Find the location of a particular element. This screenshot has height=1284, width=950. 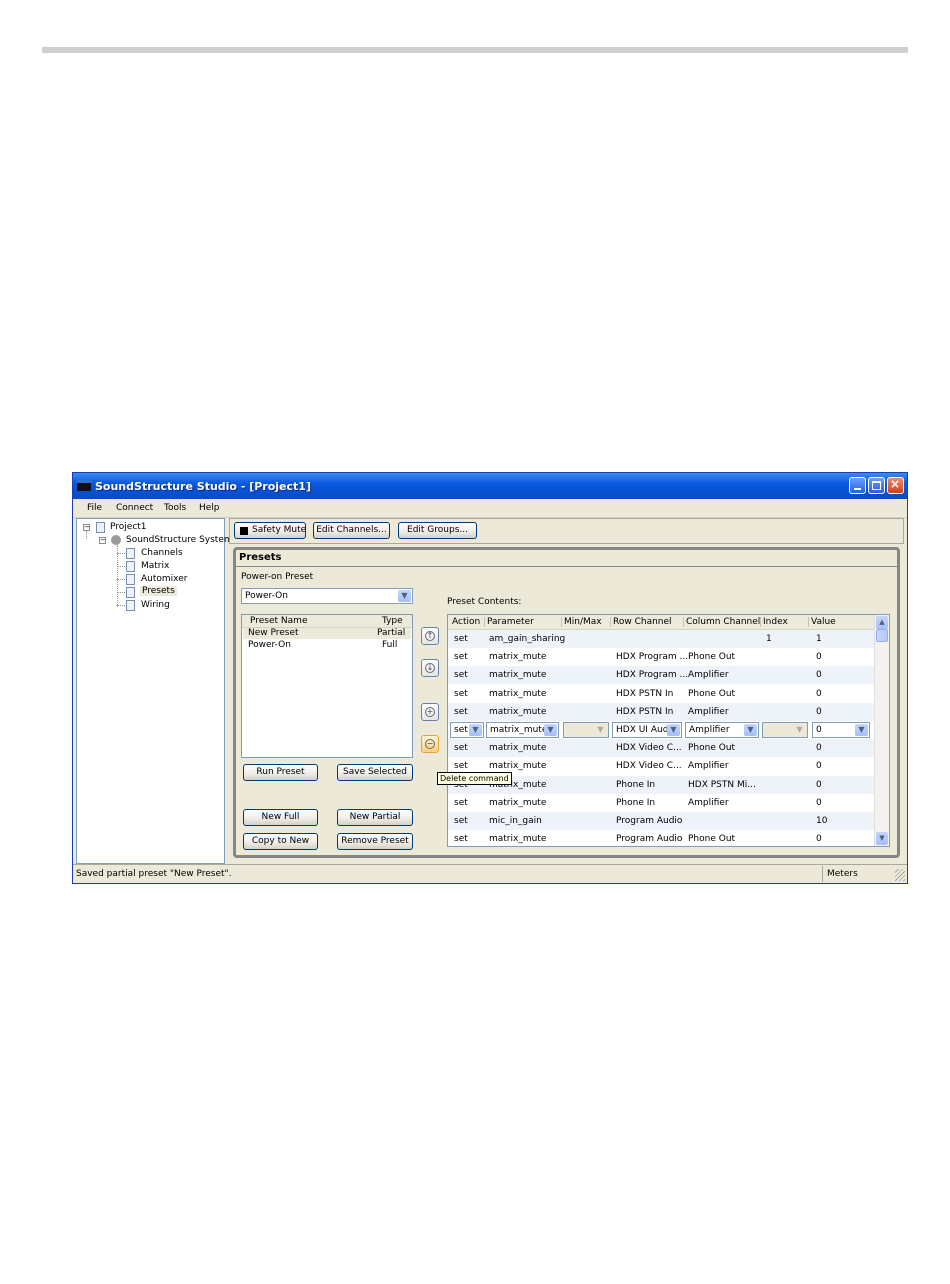

menu-file: File is located at coordinates (94, 508).